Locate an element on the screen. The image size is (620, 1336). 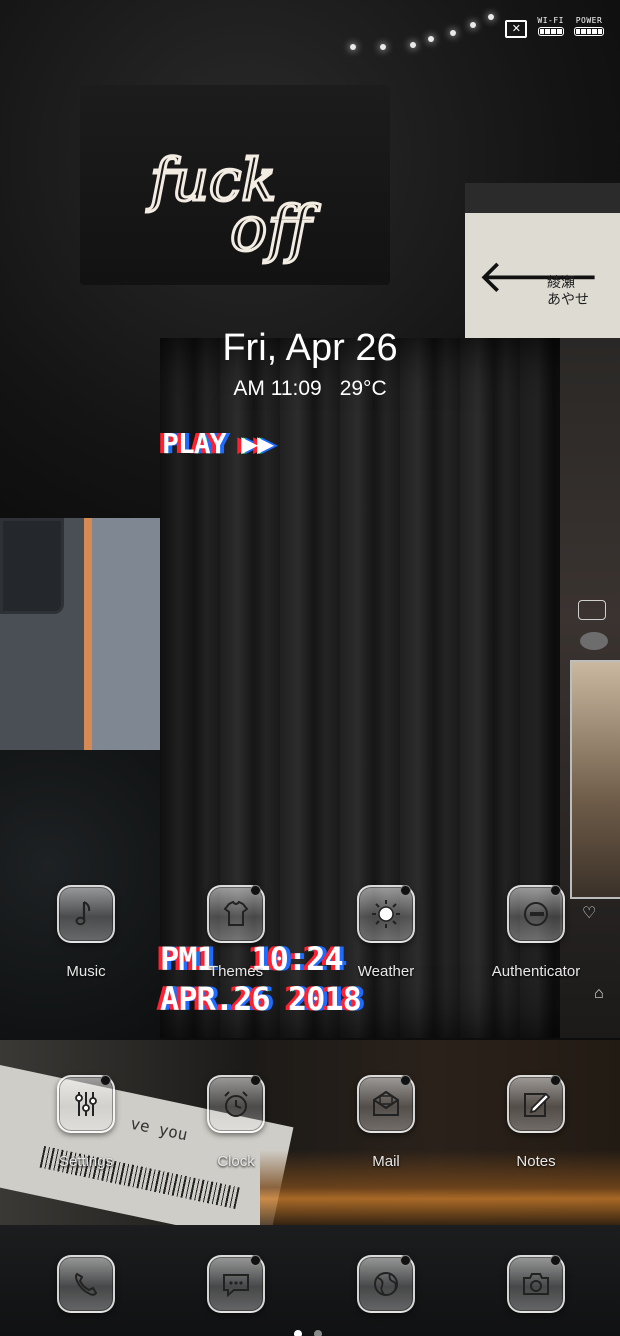
train-door-photo is located at coordinates (80, 635).